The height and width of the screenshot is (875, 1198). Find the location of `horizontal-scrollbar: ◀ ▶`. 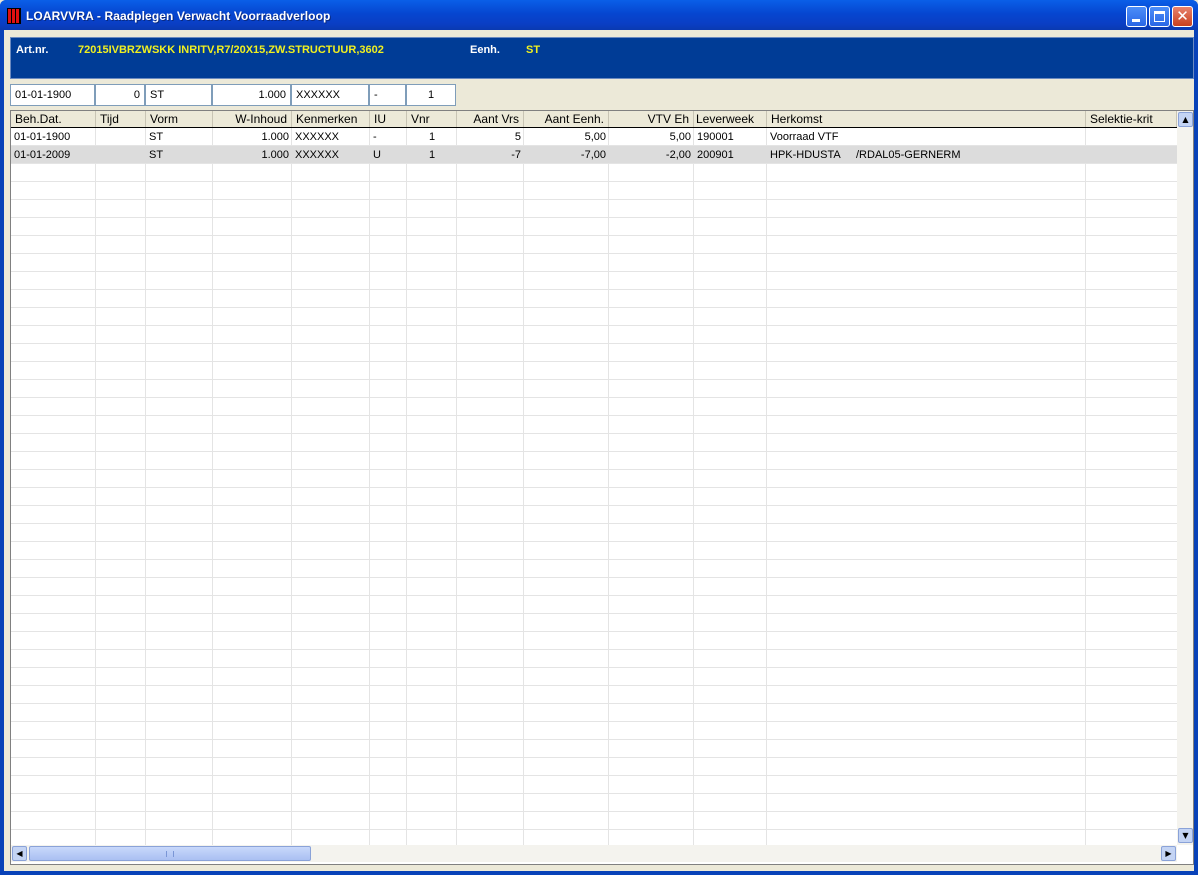

horizontal-scrollbar: ◀ ▶ is located at coordinates (594, 853).